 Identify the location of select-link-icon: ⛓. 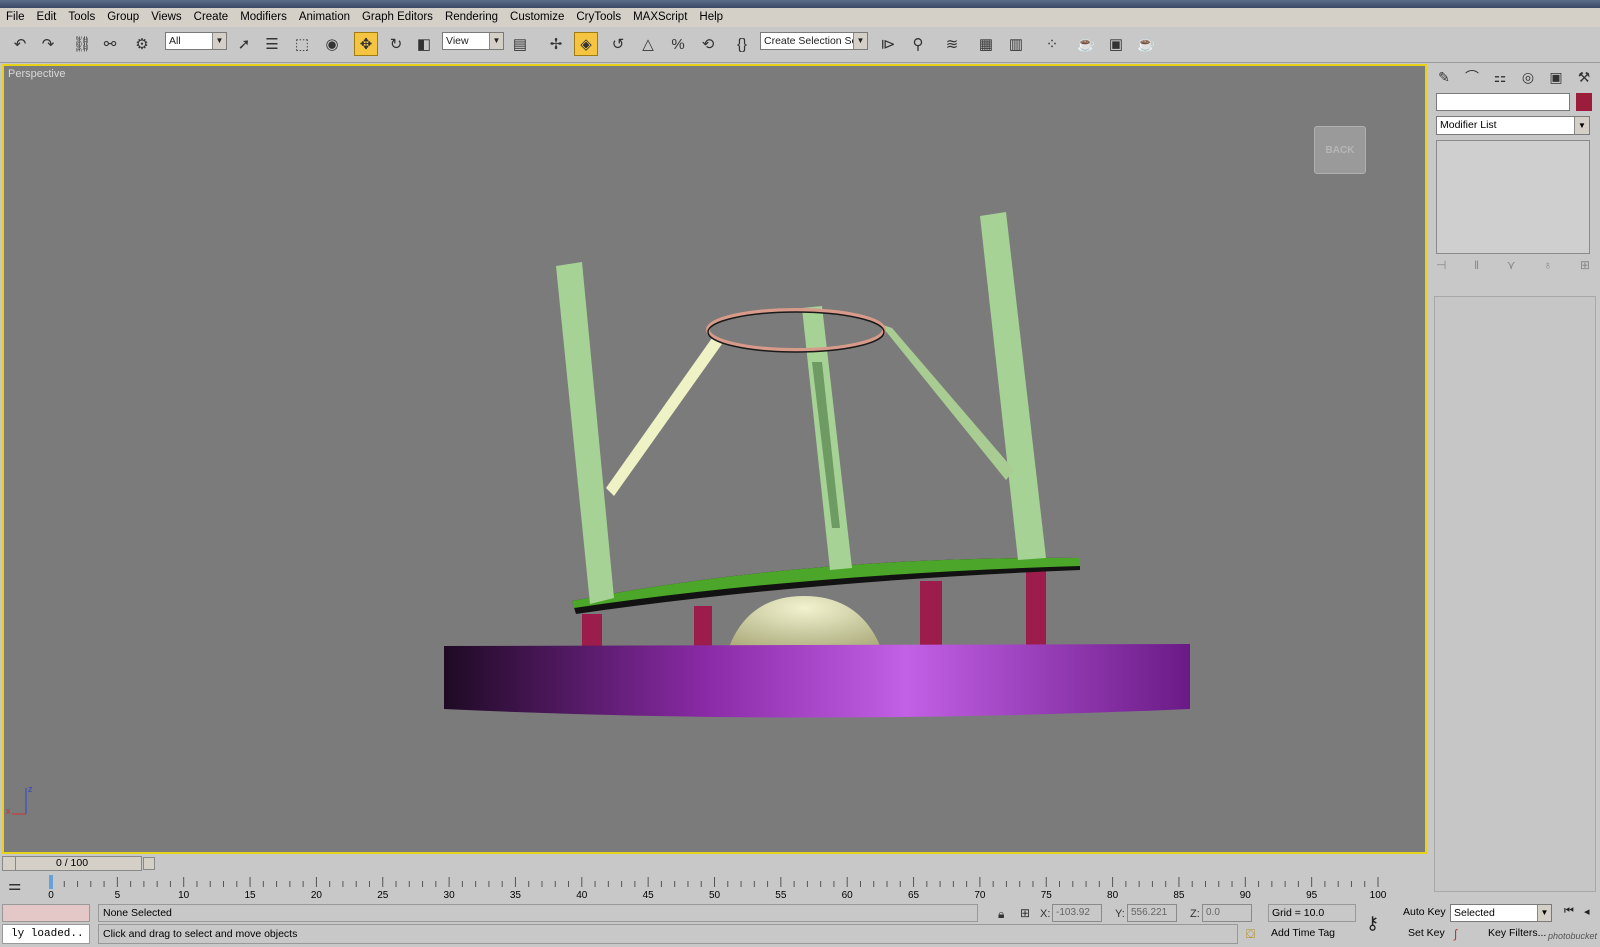
(82, 44).